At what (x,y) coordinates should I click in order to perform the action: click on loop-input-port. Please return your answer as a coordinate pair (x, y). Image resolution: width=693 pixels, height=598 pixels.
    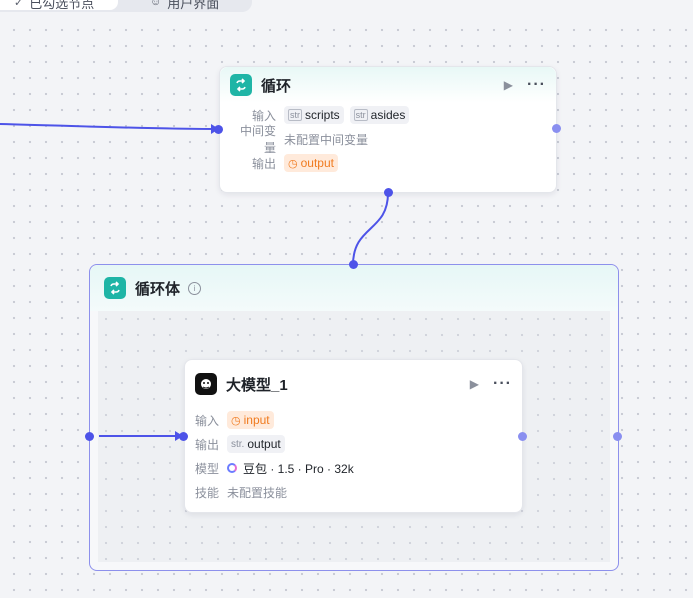
    Looking at the image, I should click on (218, 129).